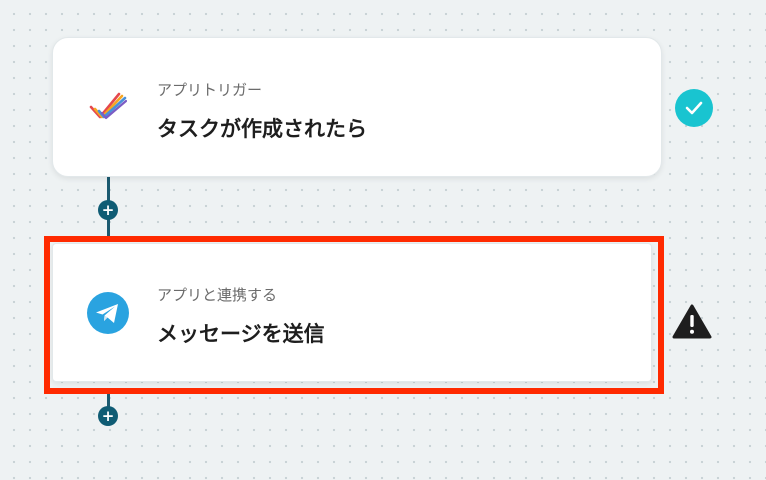 This screenshot has width=766, height=480. I want to click on step-title: タスクが作成されたら, so click(262, 129).